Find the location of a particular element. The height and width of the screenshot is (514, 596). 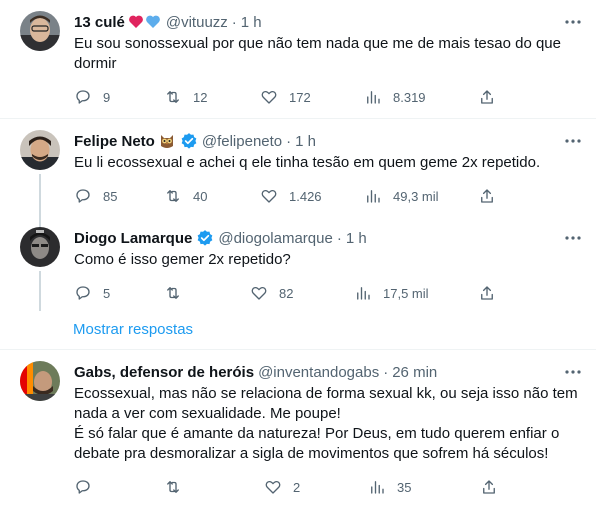

views-button: 17,5 mil is located at coordinates (391, 293).